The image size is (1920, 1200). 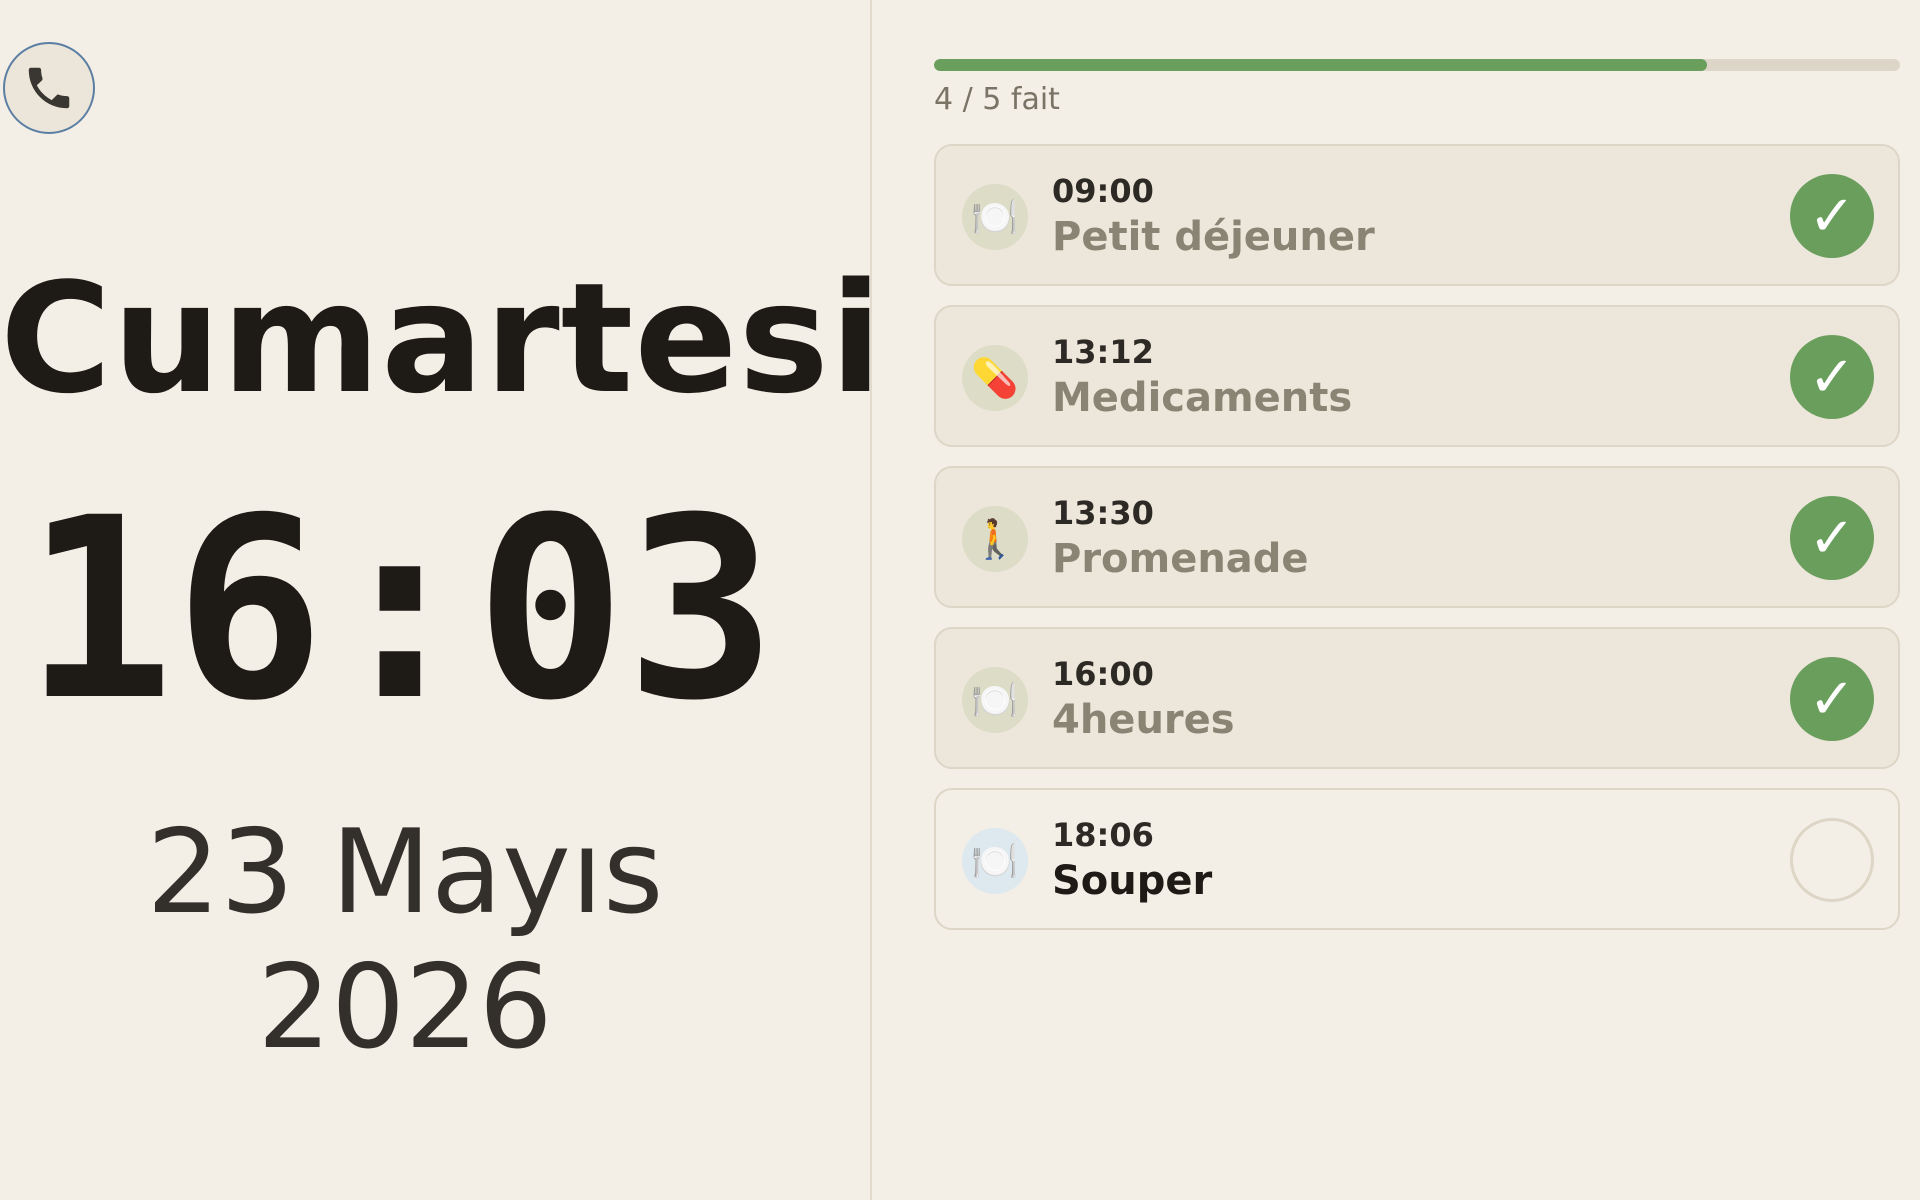 What do you see at coordinates (400, 609) in the screenshot?
I see `current-time: 16:03` at bounding box center [400, 609].